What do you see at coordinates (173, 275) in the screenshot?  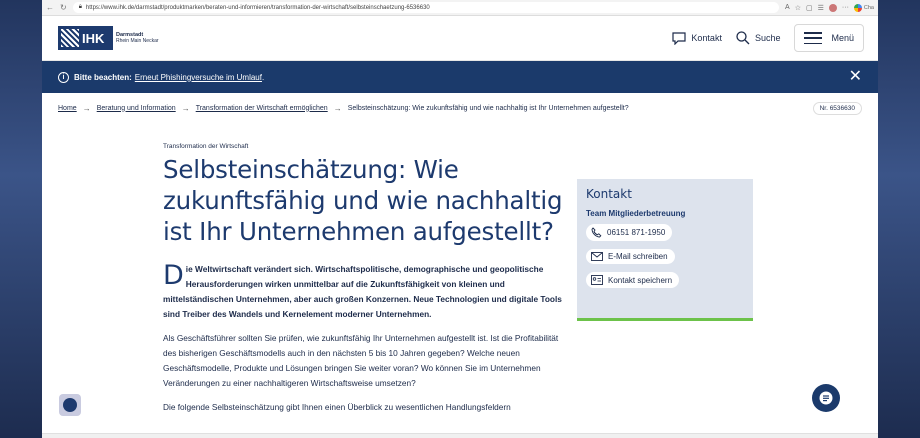 I see `drop-cap: D` at bounding box center [173, 275].